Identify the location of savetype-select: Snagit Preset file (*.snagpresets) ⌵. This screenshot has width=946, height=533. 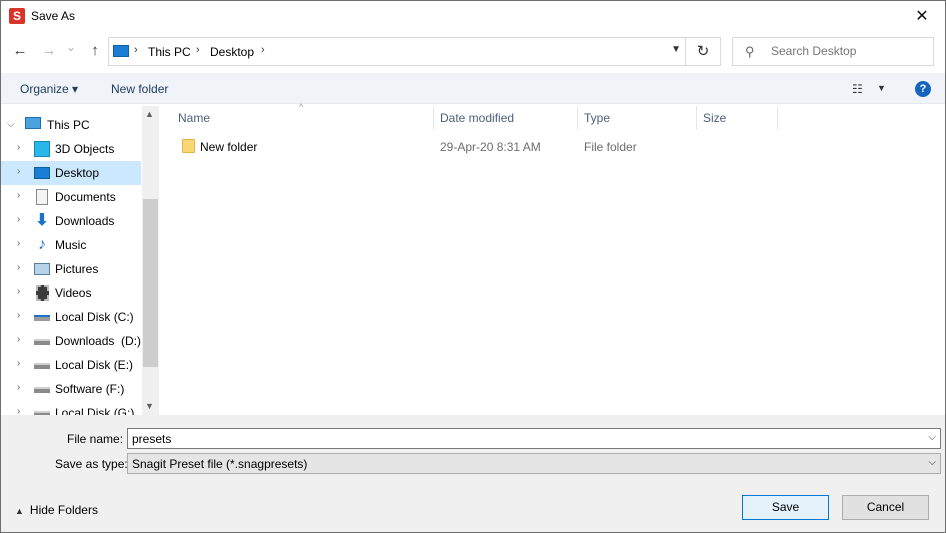
(534, 463).